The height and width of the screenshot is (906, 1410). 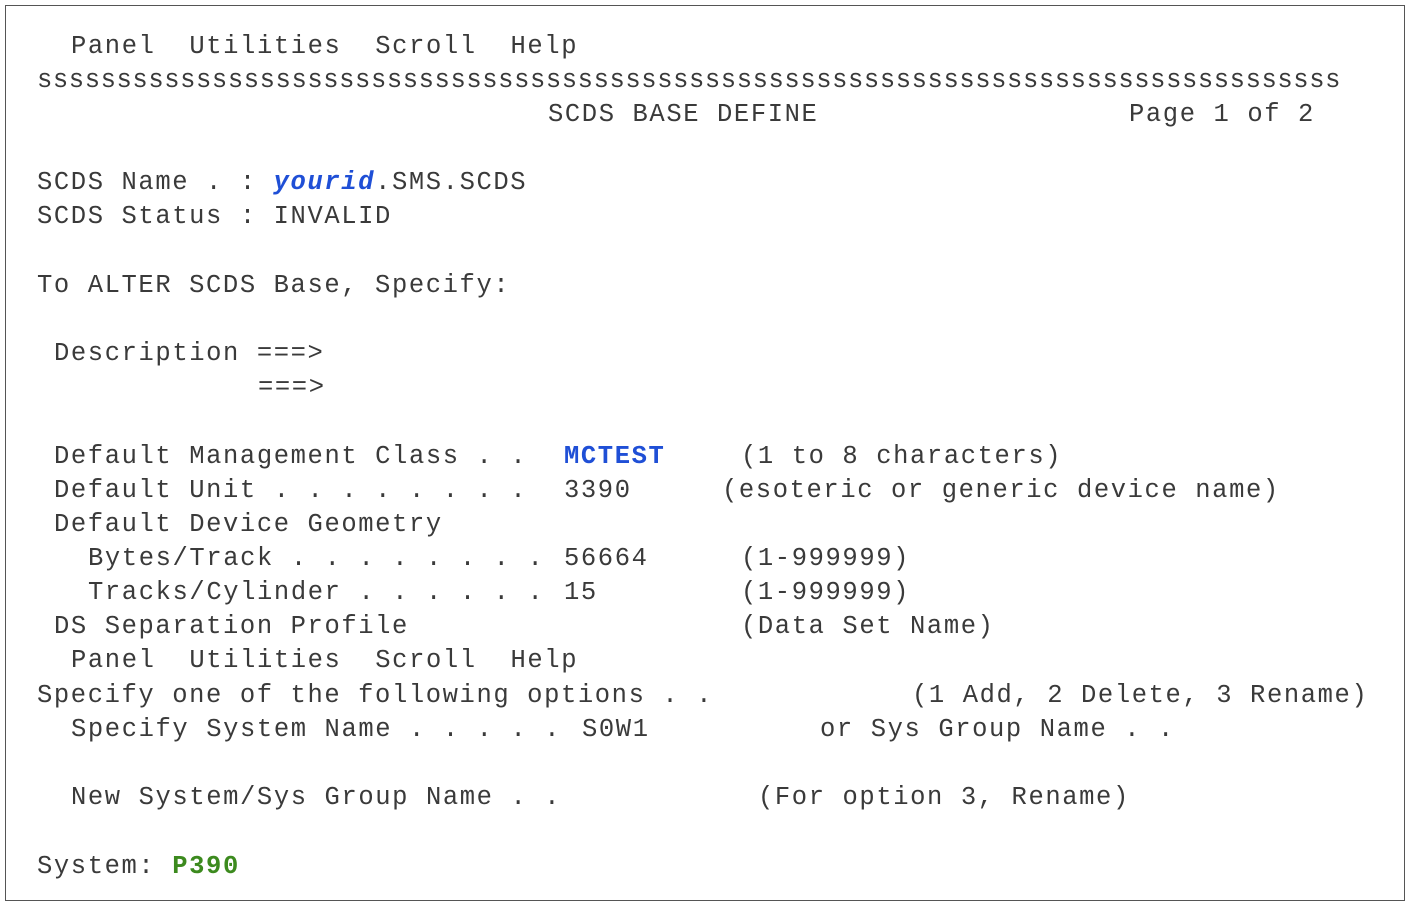 What do you see at coordinates (291, 490) in the screenshot?
I see `default-unit-label: Default Unit . . . . . . . .` at bounding box center [291, 490].